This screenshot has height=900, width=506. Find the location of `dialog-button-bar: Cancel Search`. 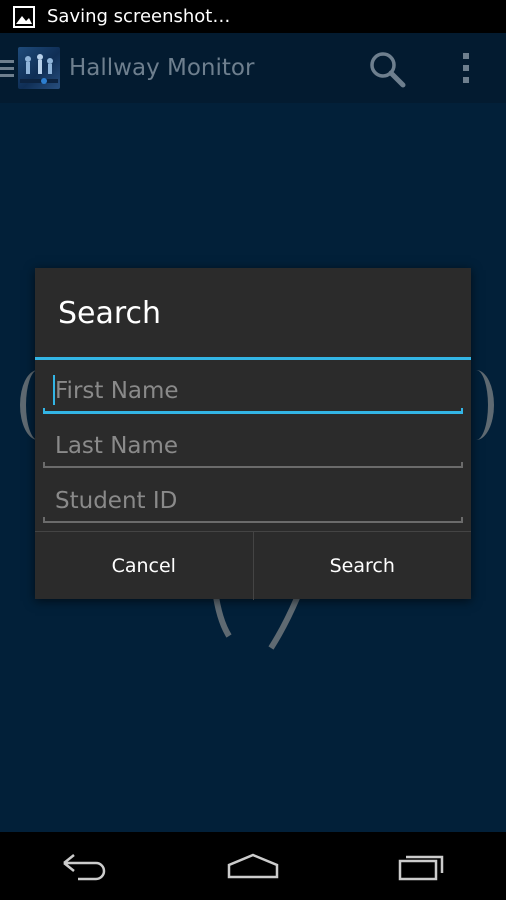

dialog-button-bar: Cancel Search is located at coordinates (253, 565).